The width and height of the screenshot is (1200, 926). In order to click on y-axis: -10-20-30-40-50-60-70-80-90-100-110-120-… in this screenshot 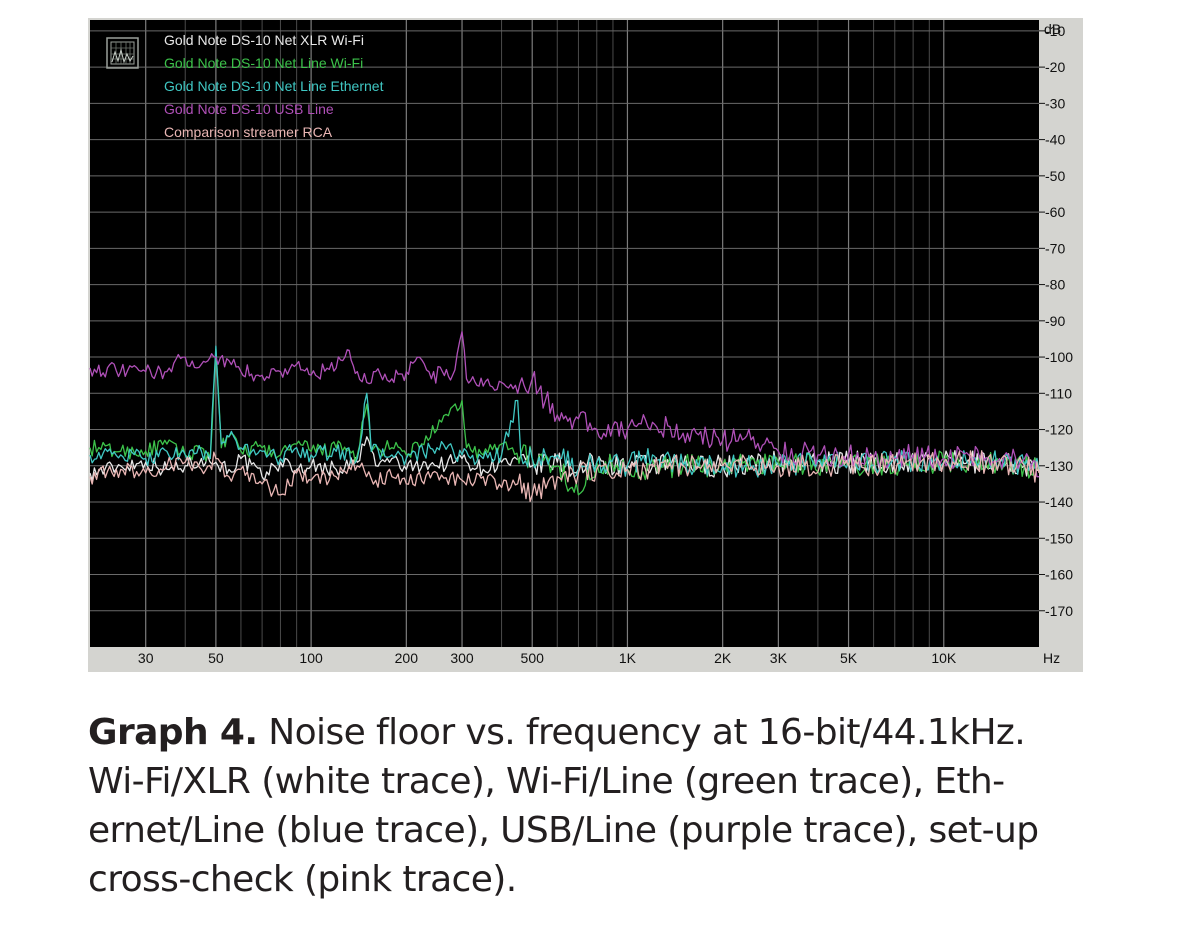, I will do `click(1056, 321)`.